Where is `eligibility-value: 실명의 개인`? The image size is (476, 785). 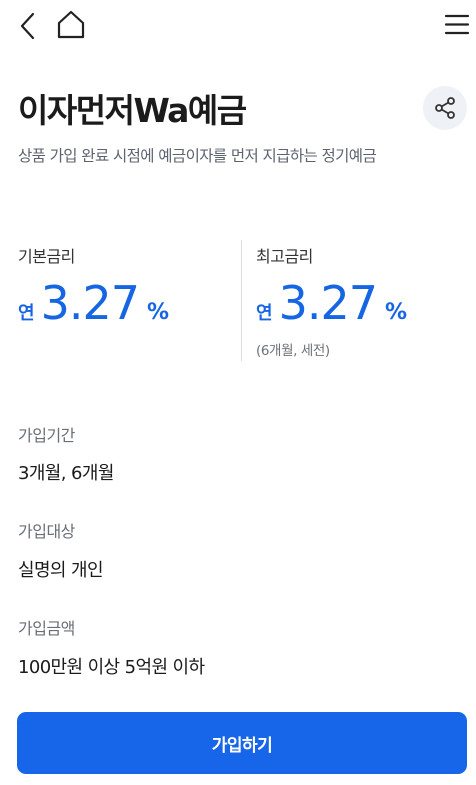 eligibility-value: 실명의 개인 is located at coordinates (61, 570).